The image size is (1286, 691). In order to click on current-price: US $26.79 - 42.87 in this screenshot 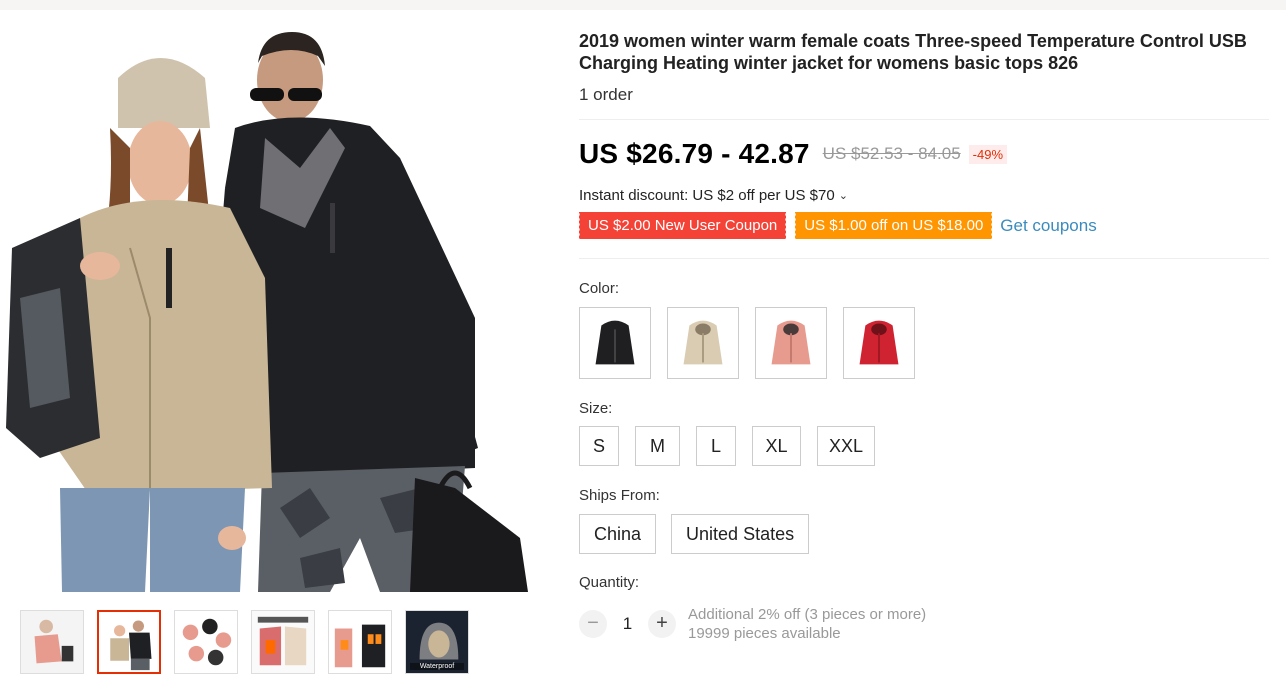, I will do `click(694, 153)`.